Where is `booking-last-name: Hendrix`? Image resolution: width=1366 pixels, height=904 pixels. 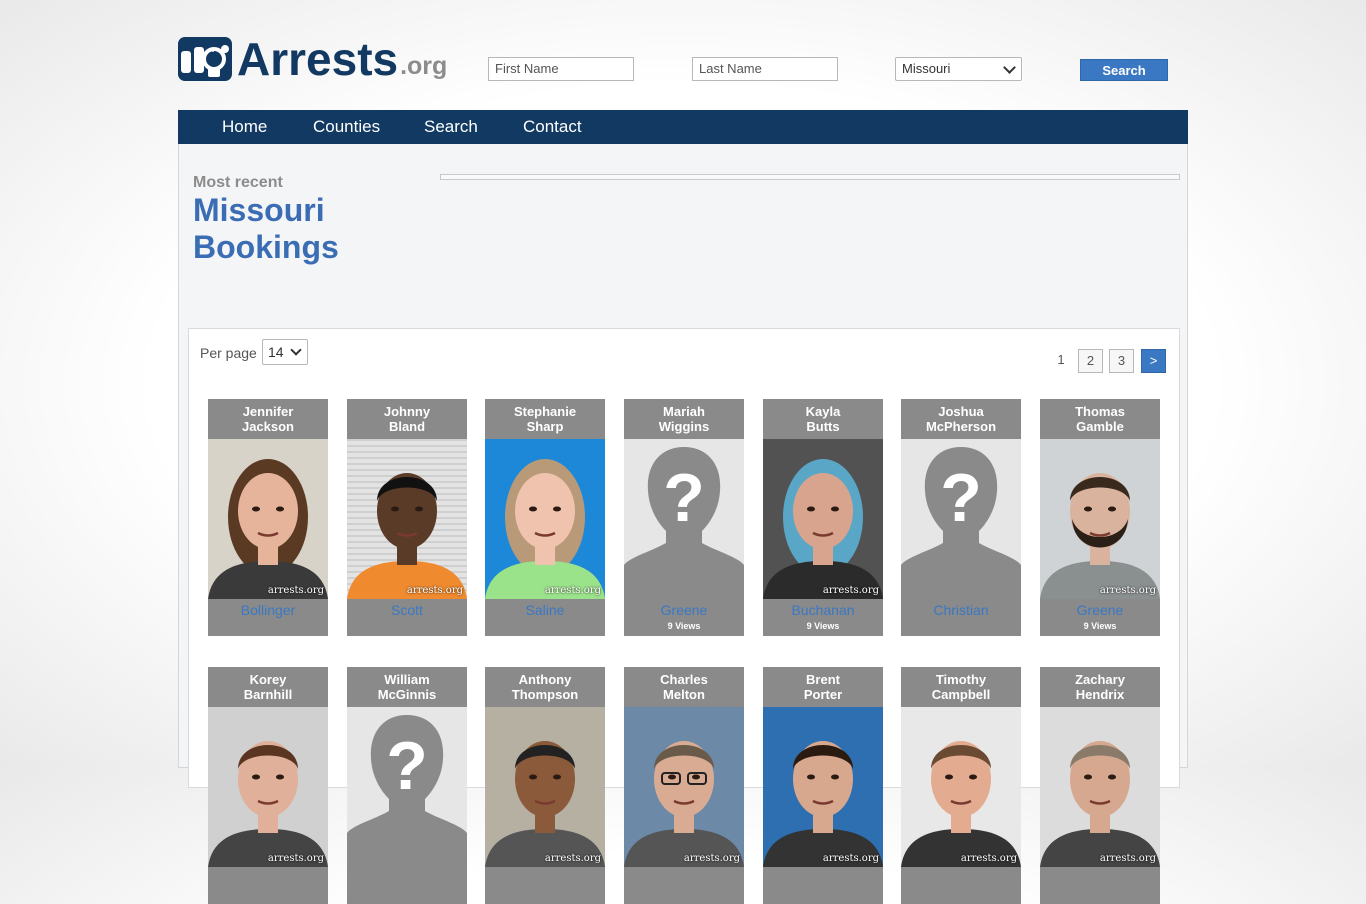 booking-last-name: Hendrix is located at coordinates (1100, 694).